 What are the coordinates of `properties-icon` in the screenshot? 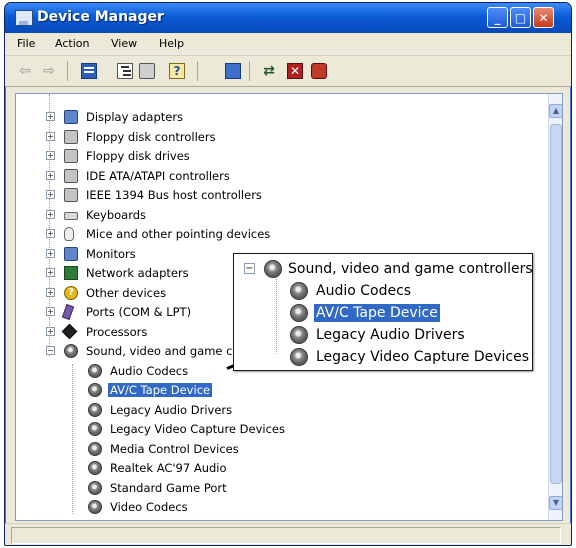 It's located at (89, 71).